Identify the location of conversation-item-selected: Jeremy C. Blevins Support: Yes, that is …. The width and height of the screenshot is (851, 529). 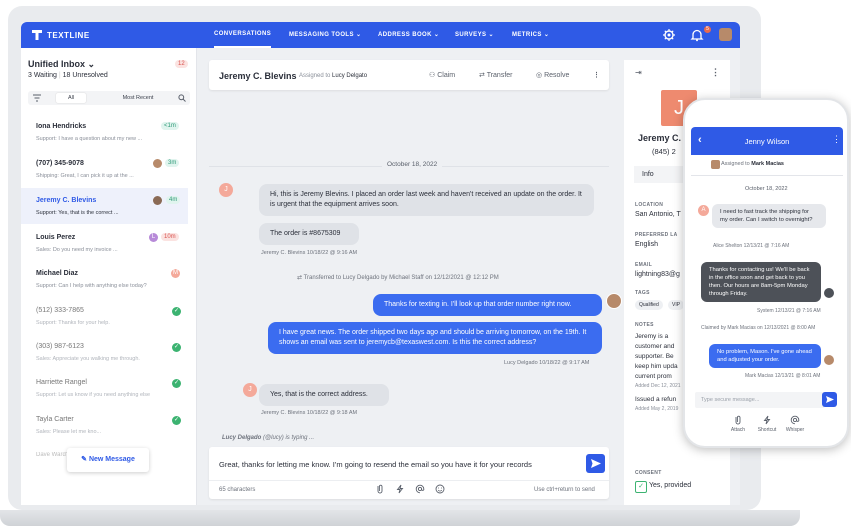
(104, 206).